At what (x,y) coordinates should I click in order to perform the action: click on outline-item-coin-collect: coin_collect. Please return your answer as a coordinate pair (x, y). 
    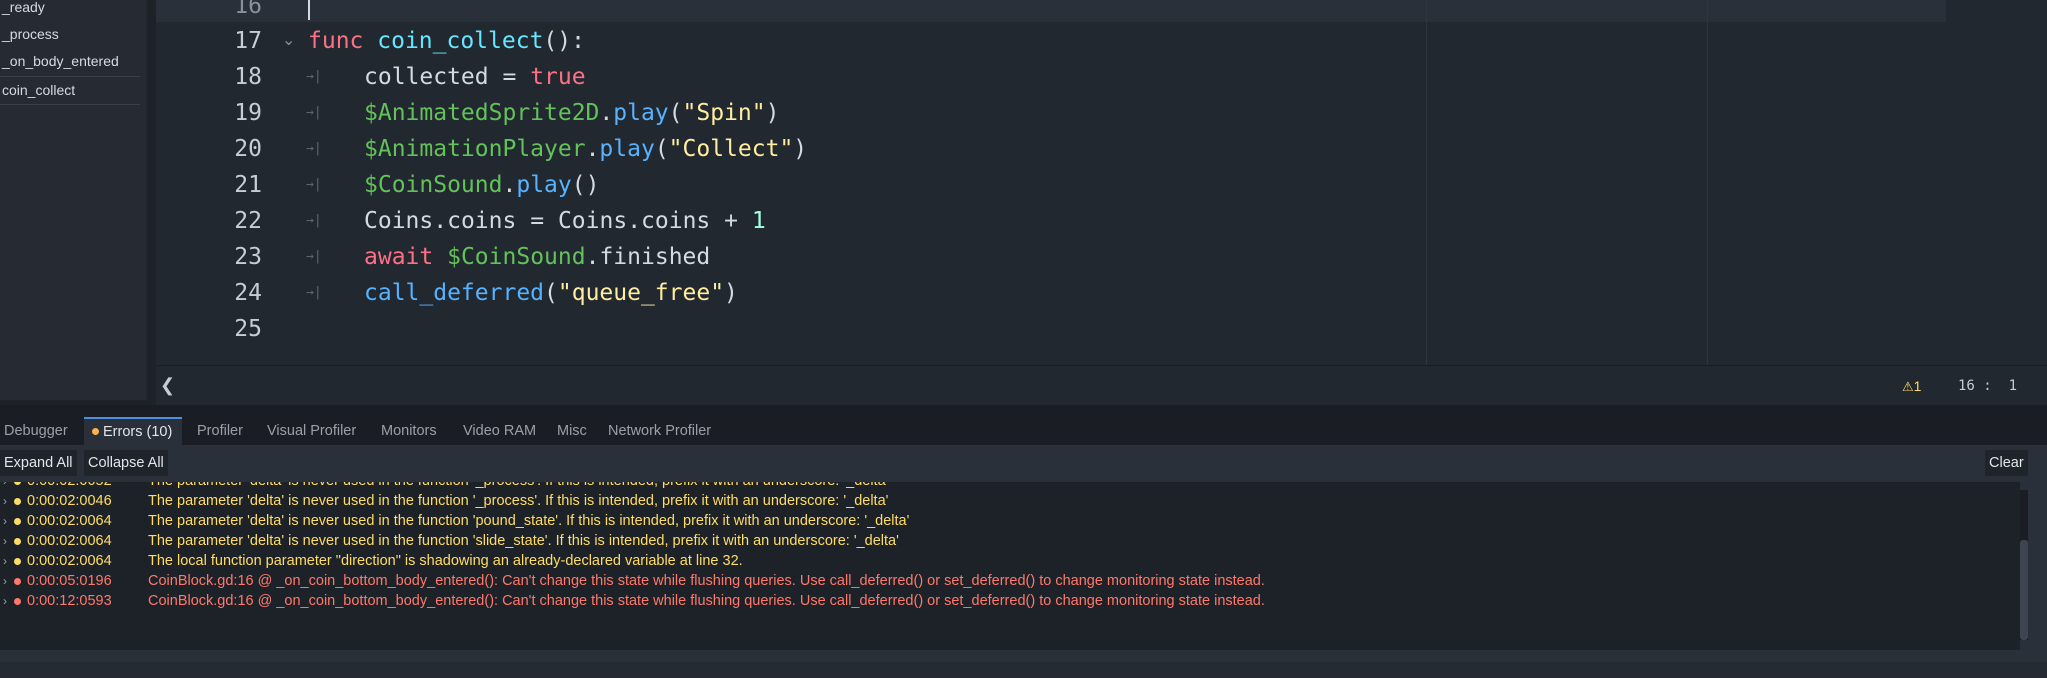
    Looking at the image, I should click on (72, 90).